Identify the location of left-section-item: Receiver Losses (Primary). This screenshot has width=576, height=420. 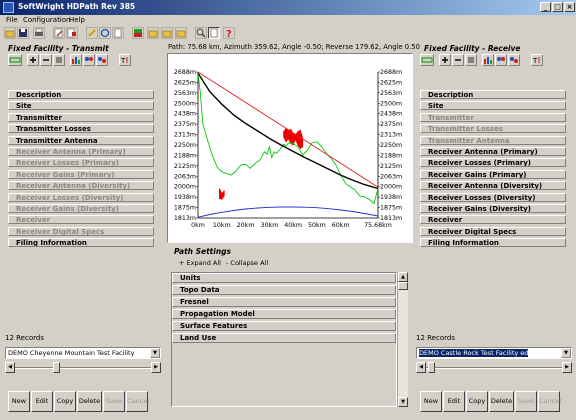
(81, 163).